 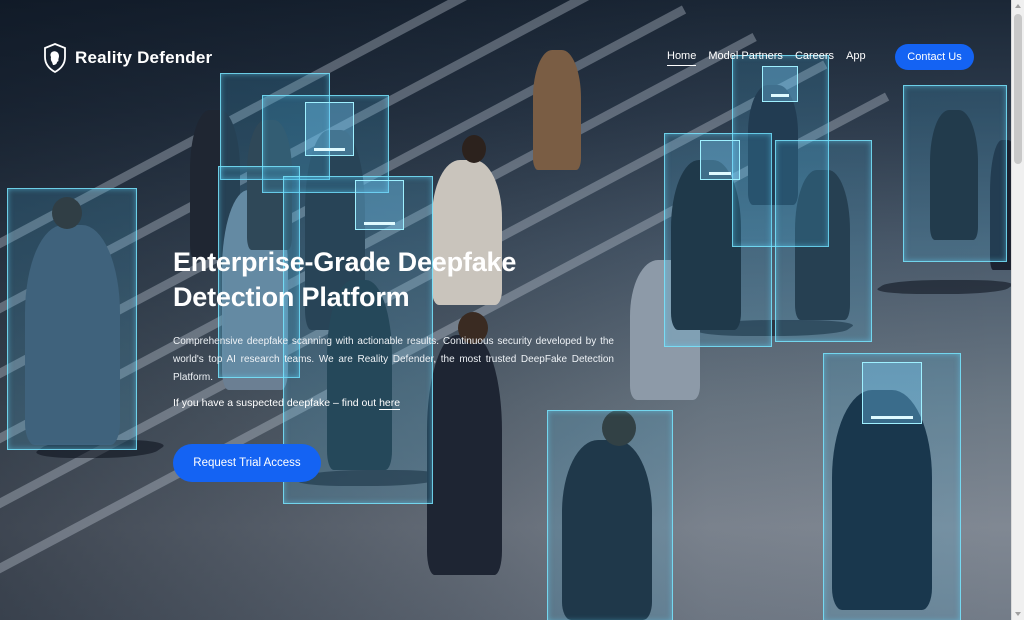 I want to click on brand-logo: Reality Defender, so click(x=127, y=58).